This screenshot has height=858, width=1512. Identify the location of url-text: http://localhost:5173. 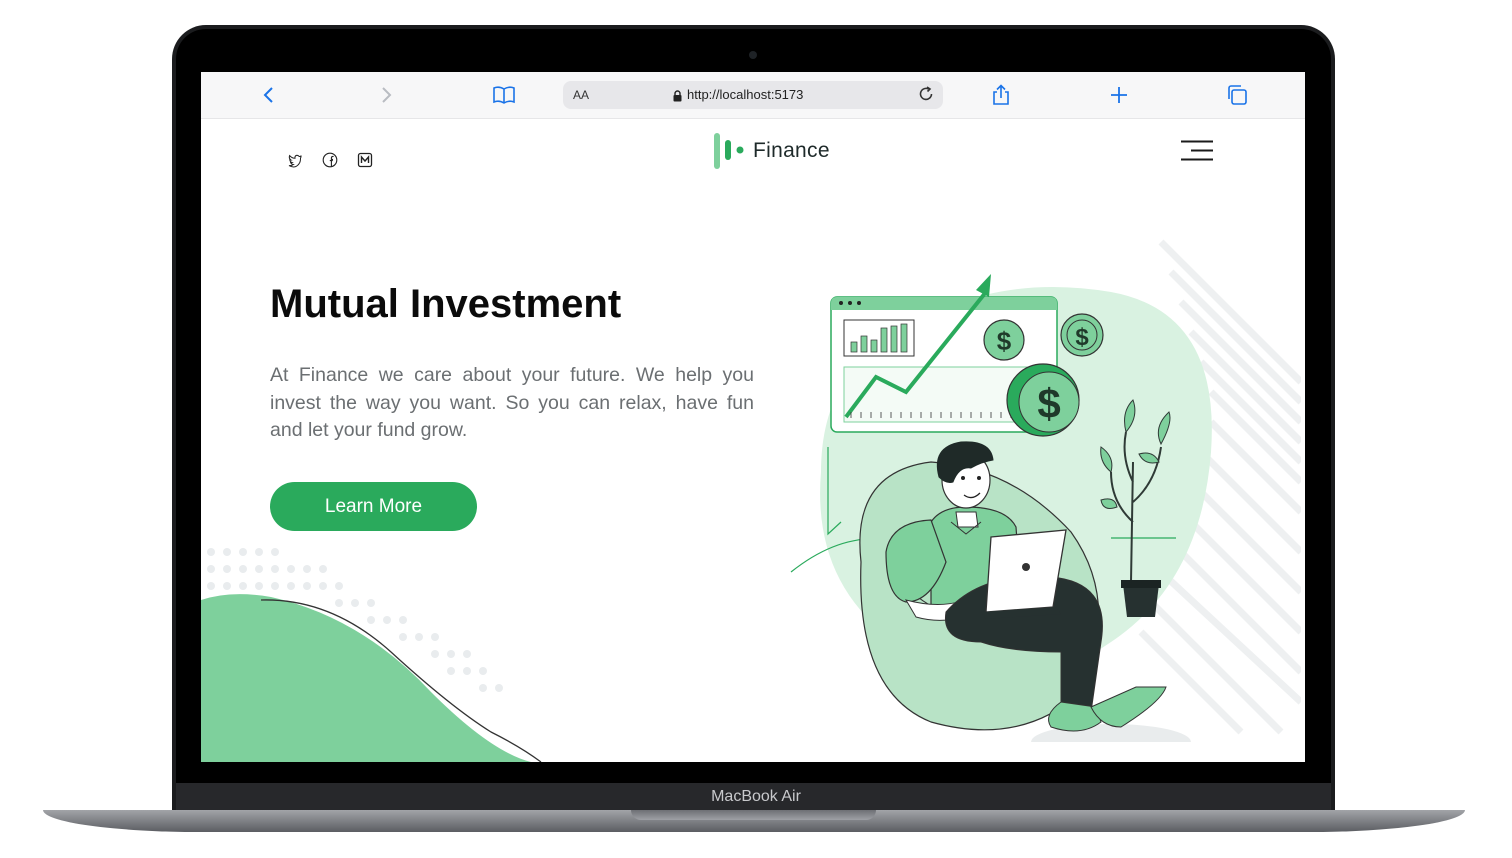
(745, 94).